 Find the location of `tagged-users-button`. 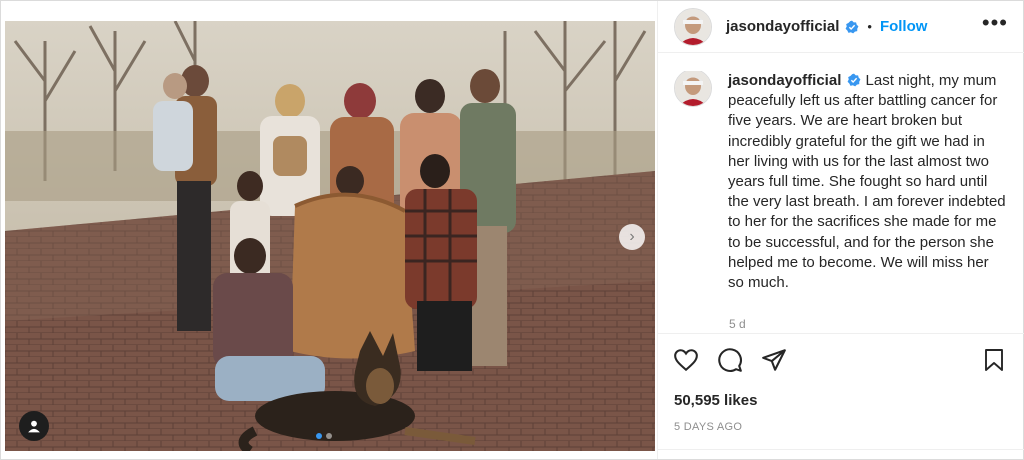

tagged-users-button is located at coordinates (34, 426).